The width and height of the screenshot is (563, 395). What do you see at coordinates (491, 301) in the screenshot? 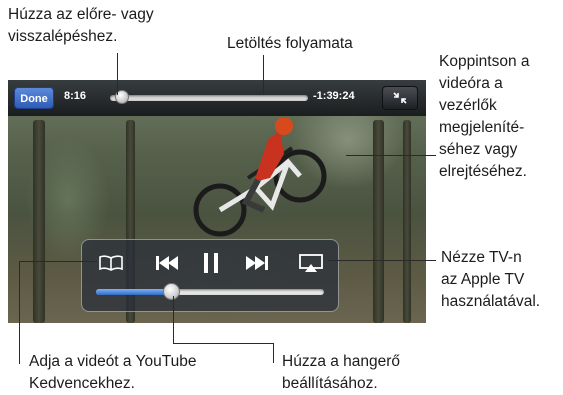
I see `tv-out-callout-line-3: használatával.` at bounding box center [491, 301].